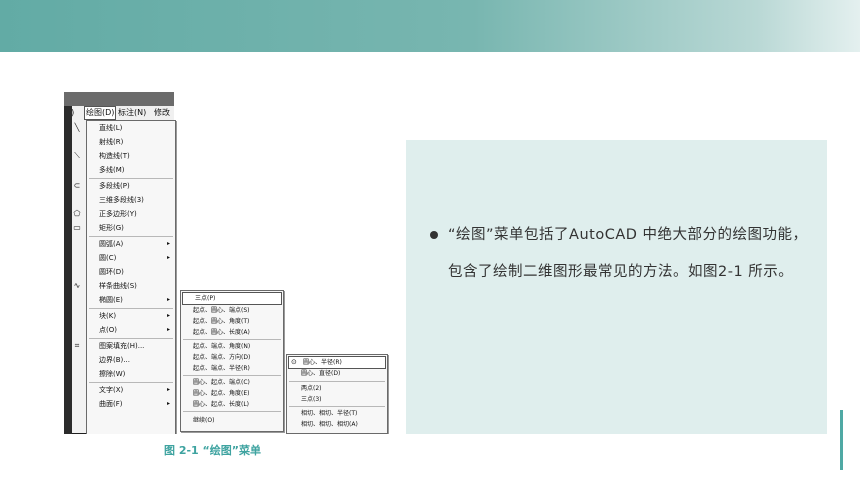 The image size is (860, 484). What do you see at coordinates (337, 388) in the screenshot?
I see `circle-item: 两点(2)` at bounding box center [337, 388].